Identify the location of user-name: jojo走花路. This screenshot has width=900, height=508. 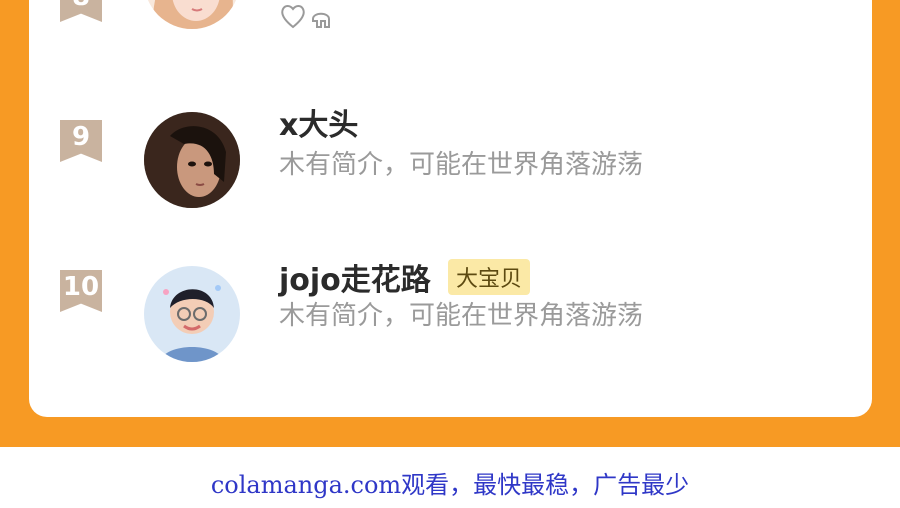
(355, 280).